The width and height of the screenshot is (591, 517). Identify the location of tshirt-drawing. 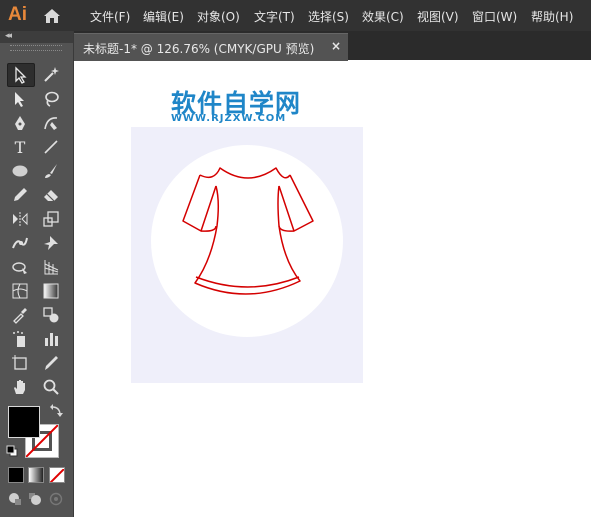
(248, 233).